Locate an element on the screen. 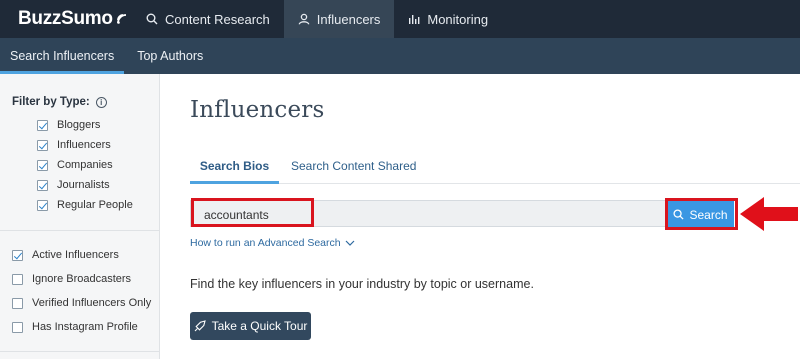  quick-tour-button: Take a Quick Tour is located at coordinates (250, 326).